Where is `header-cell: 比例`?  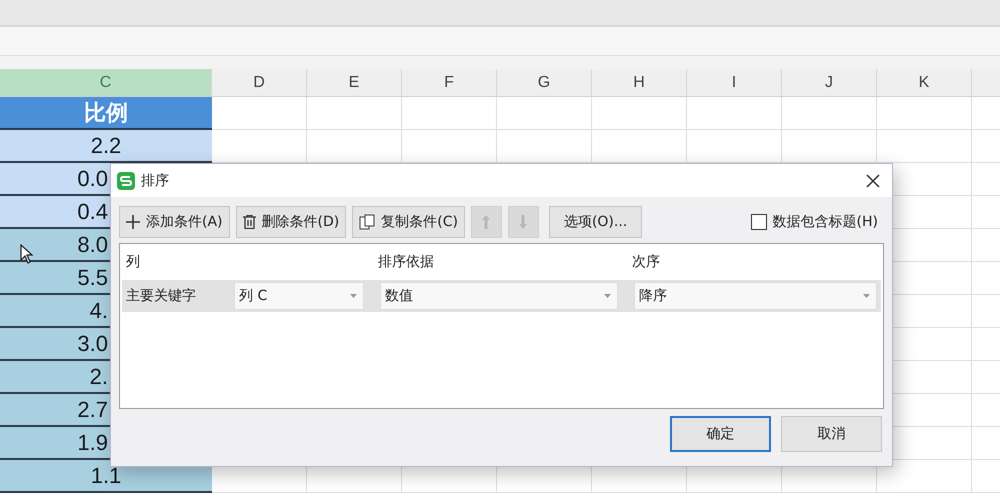
header-cell: 比例 is located at coordinates (106, 113).